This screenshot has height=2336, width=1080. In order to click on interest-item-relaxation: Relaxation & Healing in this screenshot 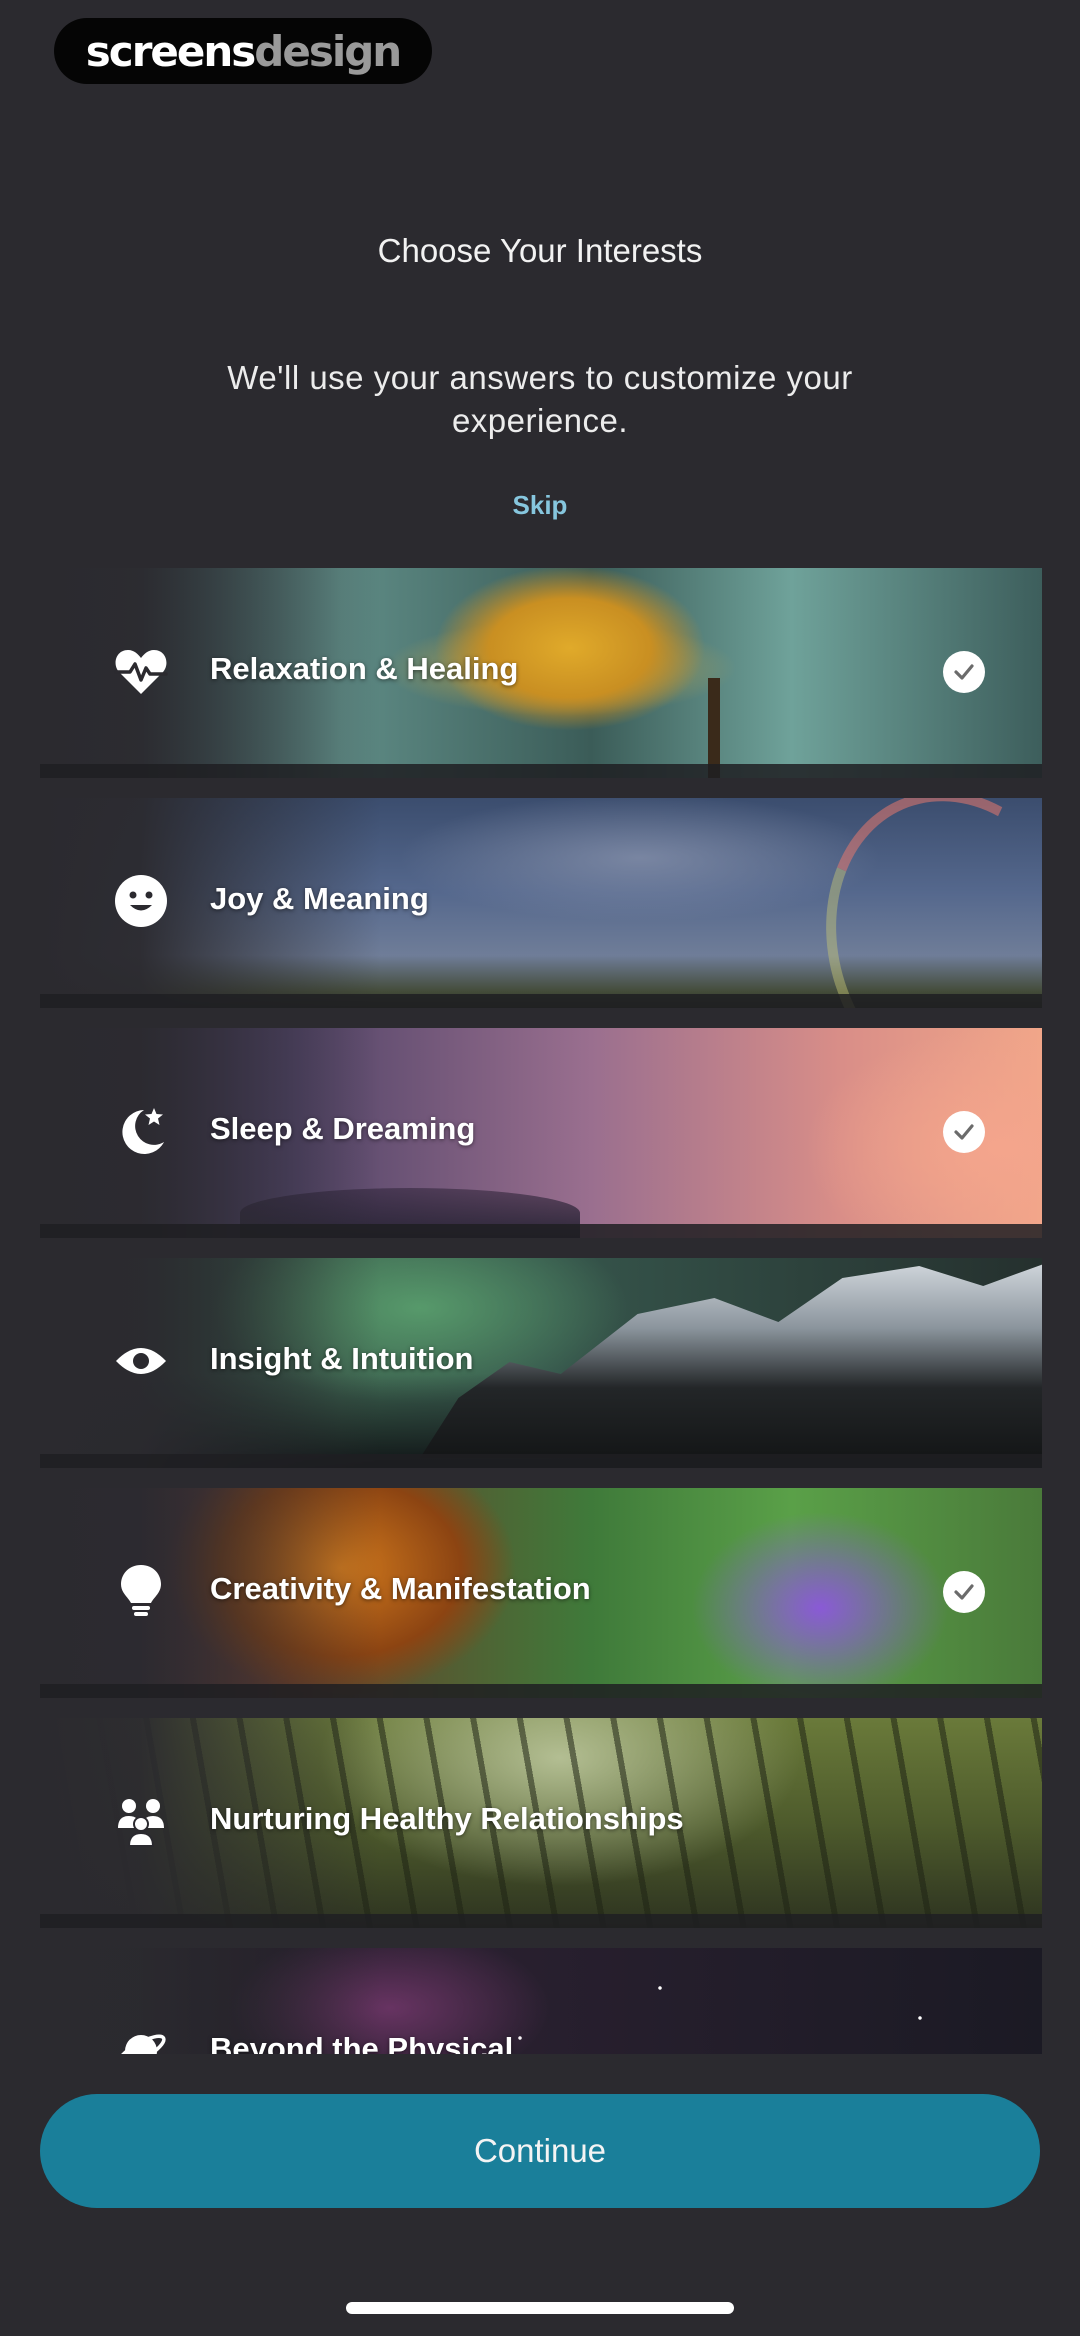, I will do `click(541, 673)`.